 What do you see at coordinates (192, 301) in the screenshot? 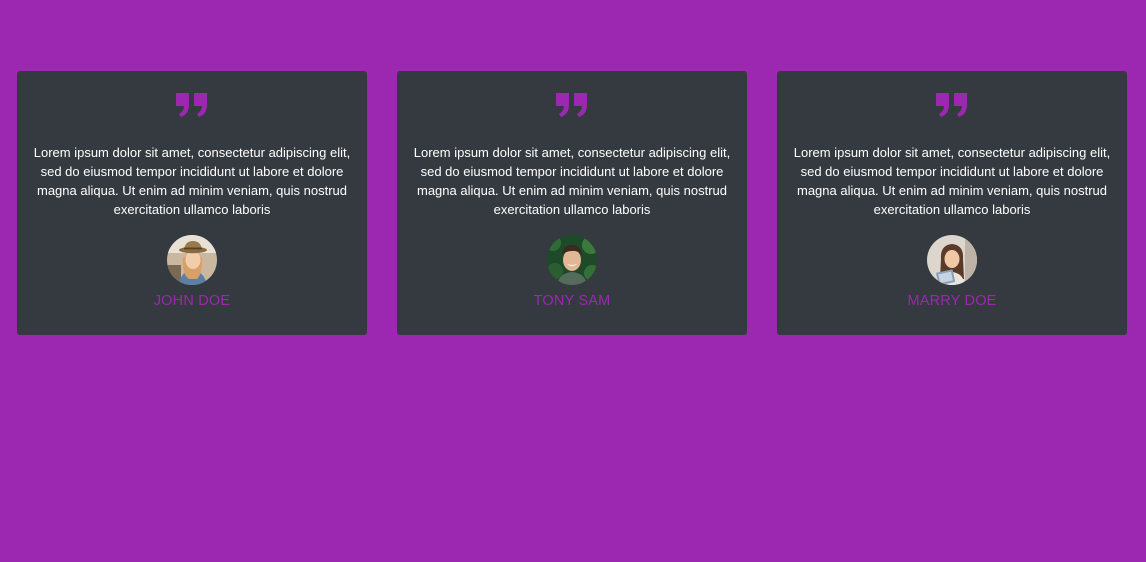
I see `author-name: JOHN DOE` at bounding box center [192, 301].